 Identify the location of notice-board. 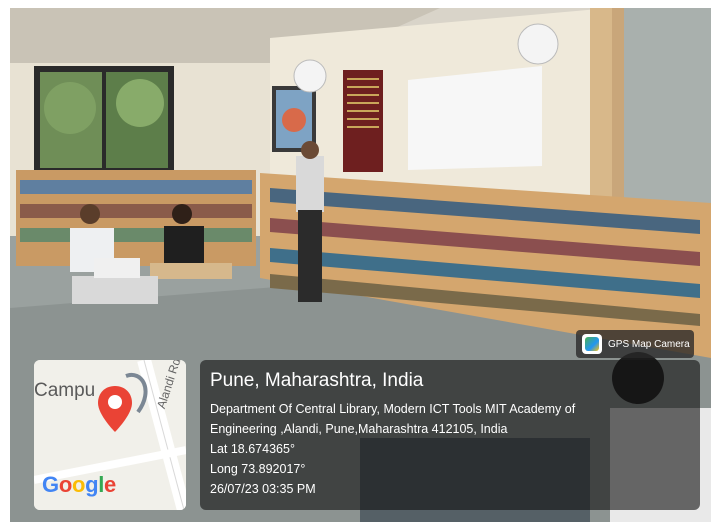
(363, 121).